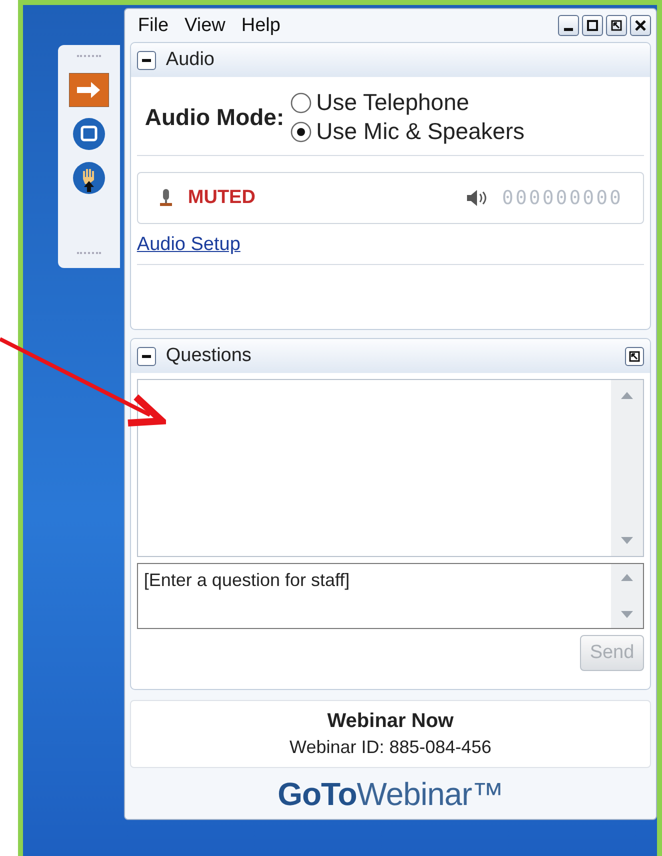 The image size is (662, 856). I want to click on speaker-level-reading: 000000000, so click(562, 198).